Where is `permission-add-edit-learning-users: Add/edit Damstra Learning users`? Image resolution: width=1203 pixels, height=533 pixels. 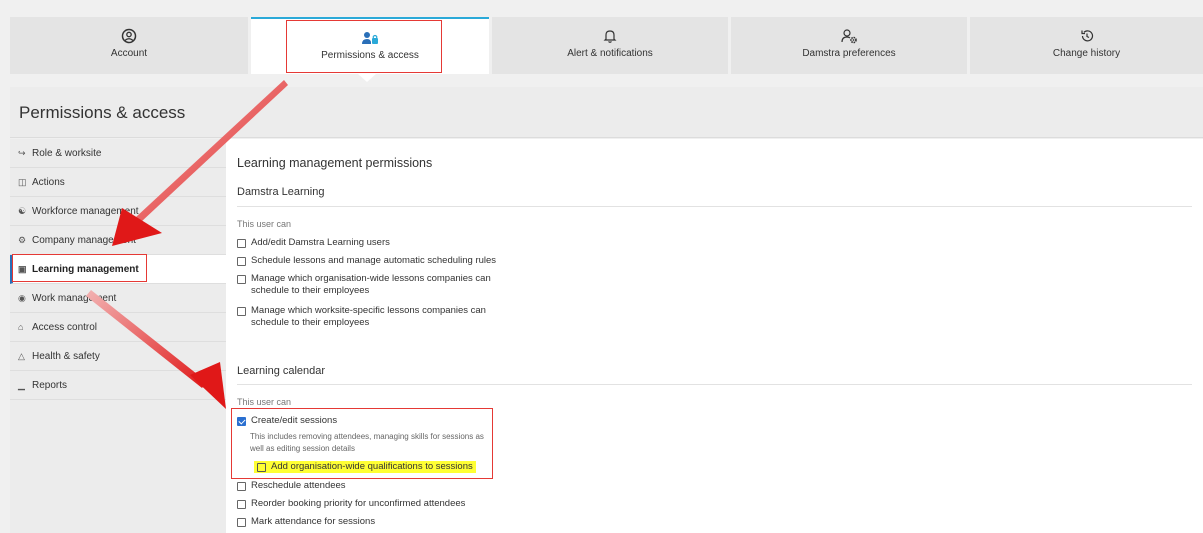 permission-add-edit-learning-users: Add/edit Damstra Learning users is located at coordinates (313, 243).